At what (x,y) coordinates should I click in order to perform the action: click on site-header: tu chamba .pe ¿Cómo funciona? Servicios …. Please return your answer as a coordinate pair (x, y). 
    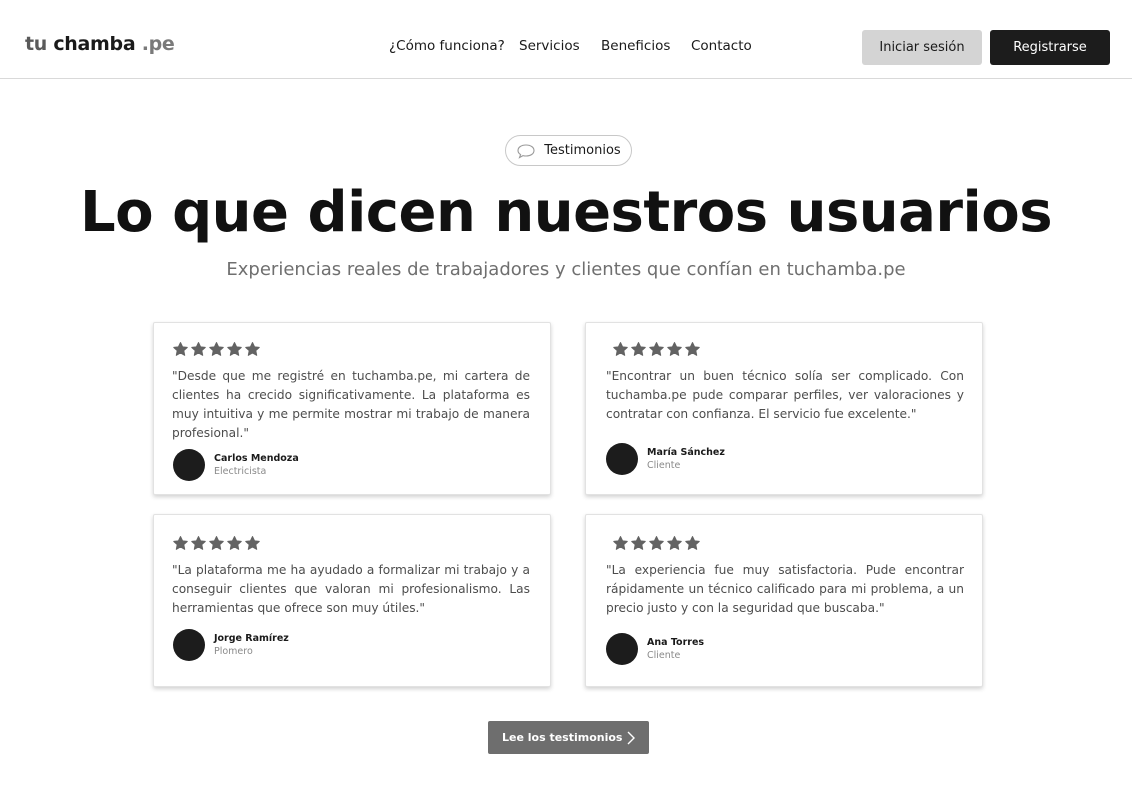
    Looking at the image, I should click on (566, 39).